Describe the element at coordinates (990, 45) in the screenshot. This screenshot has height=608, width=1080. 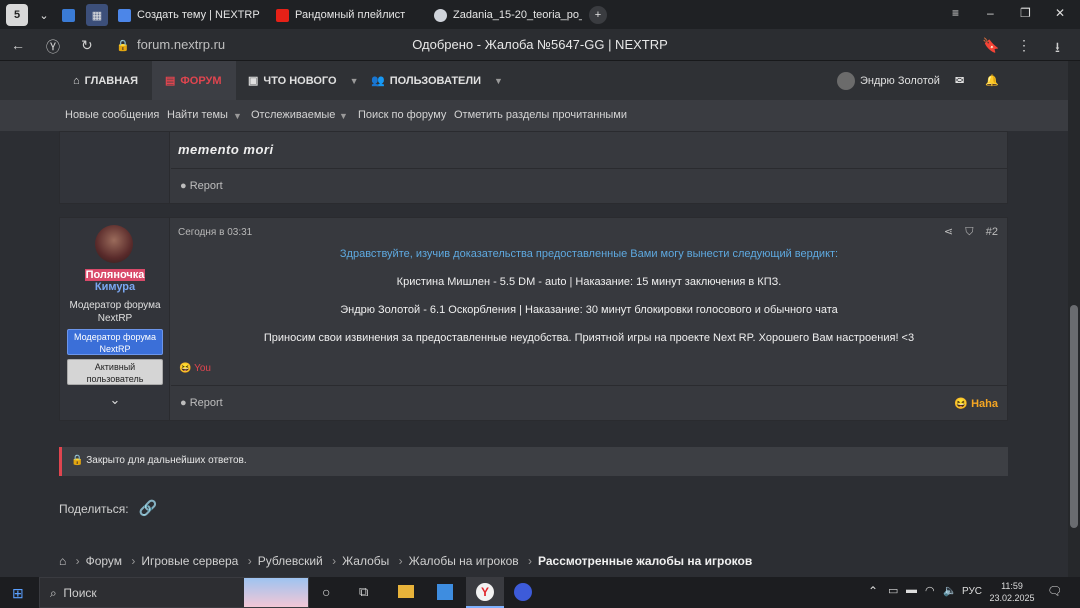
I see `bookmark-icon: 🔖` at that location.